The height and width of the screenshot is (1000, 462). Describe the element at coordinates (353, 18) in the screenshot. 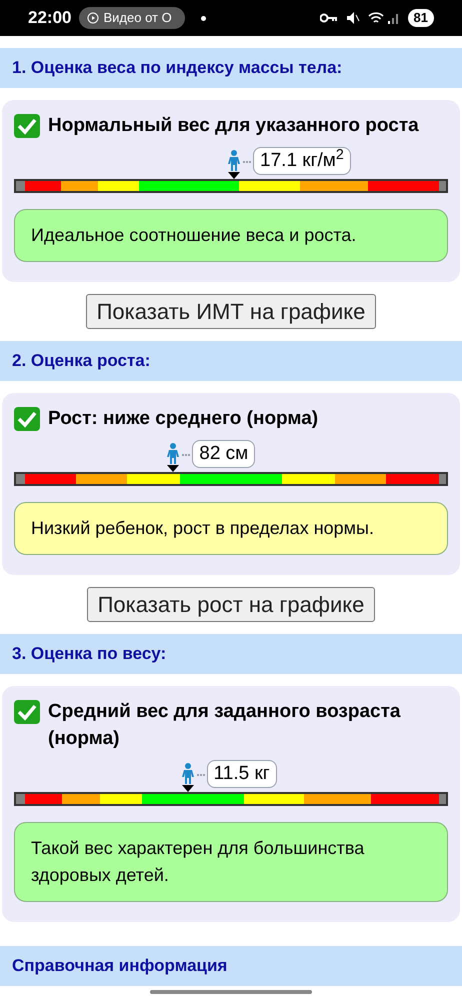

I see `muted-icon` at that location.